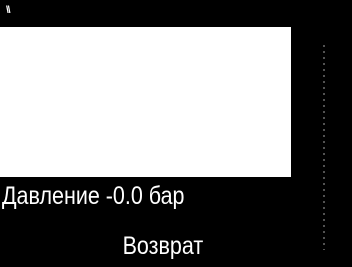 Image resolution: width=352 pixels, height=267 pixels. Describe the element at coordinates (8, 10) in the screenshot. I see `top-bar-label: \\` at that location.